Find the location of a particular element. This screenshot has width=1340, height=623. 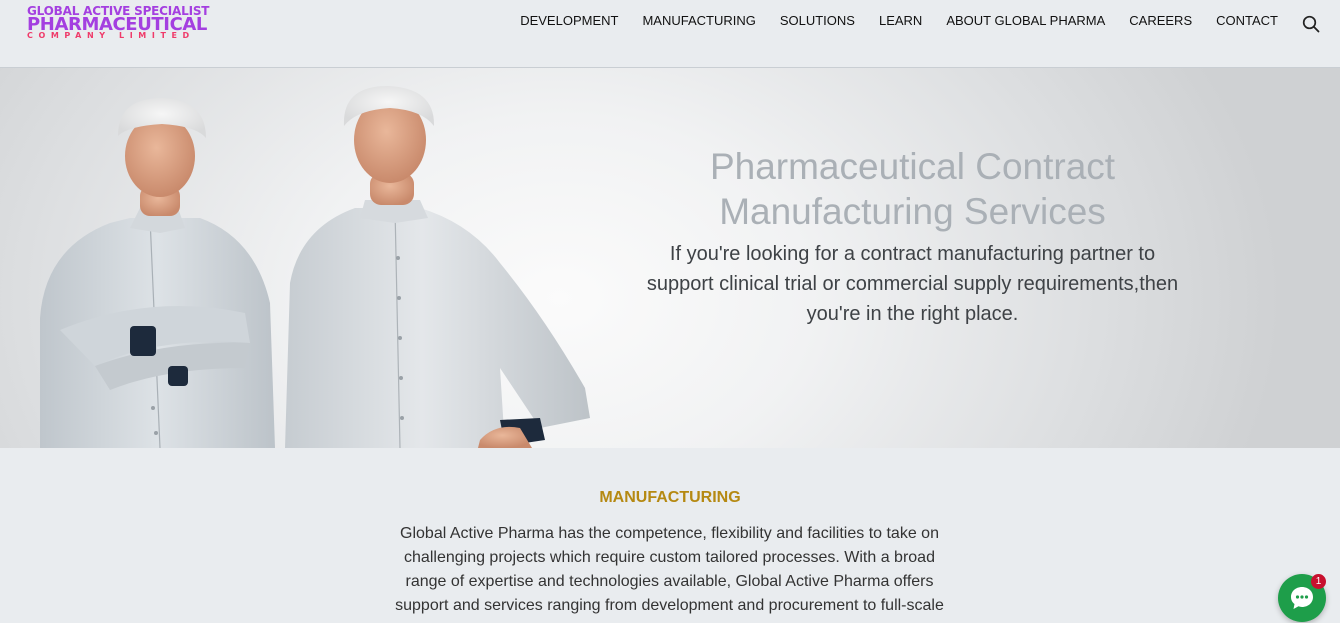

hero-title-line1: Pharmaceutical Contract is located at coordinates (912, 166).